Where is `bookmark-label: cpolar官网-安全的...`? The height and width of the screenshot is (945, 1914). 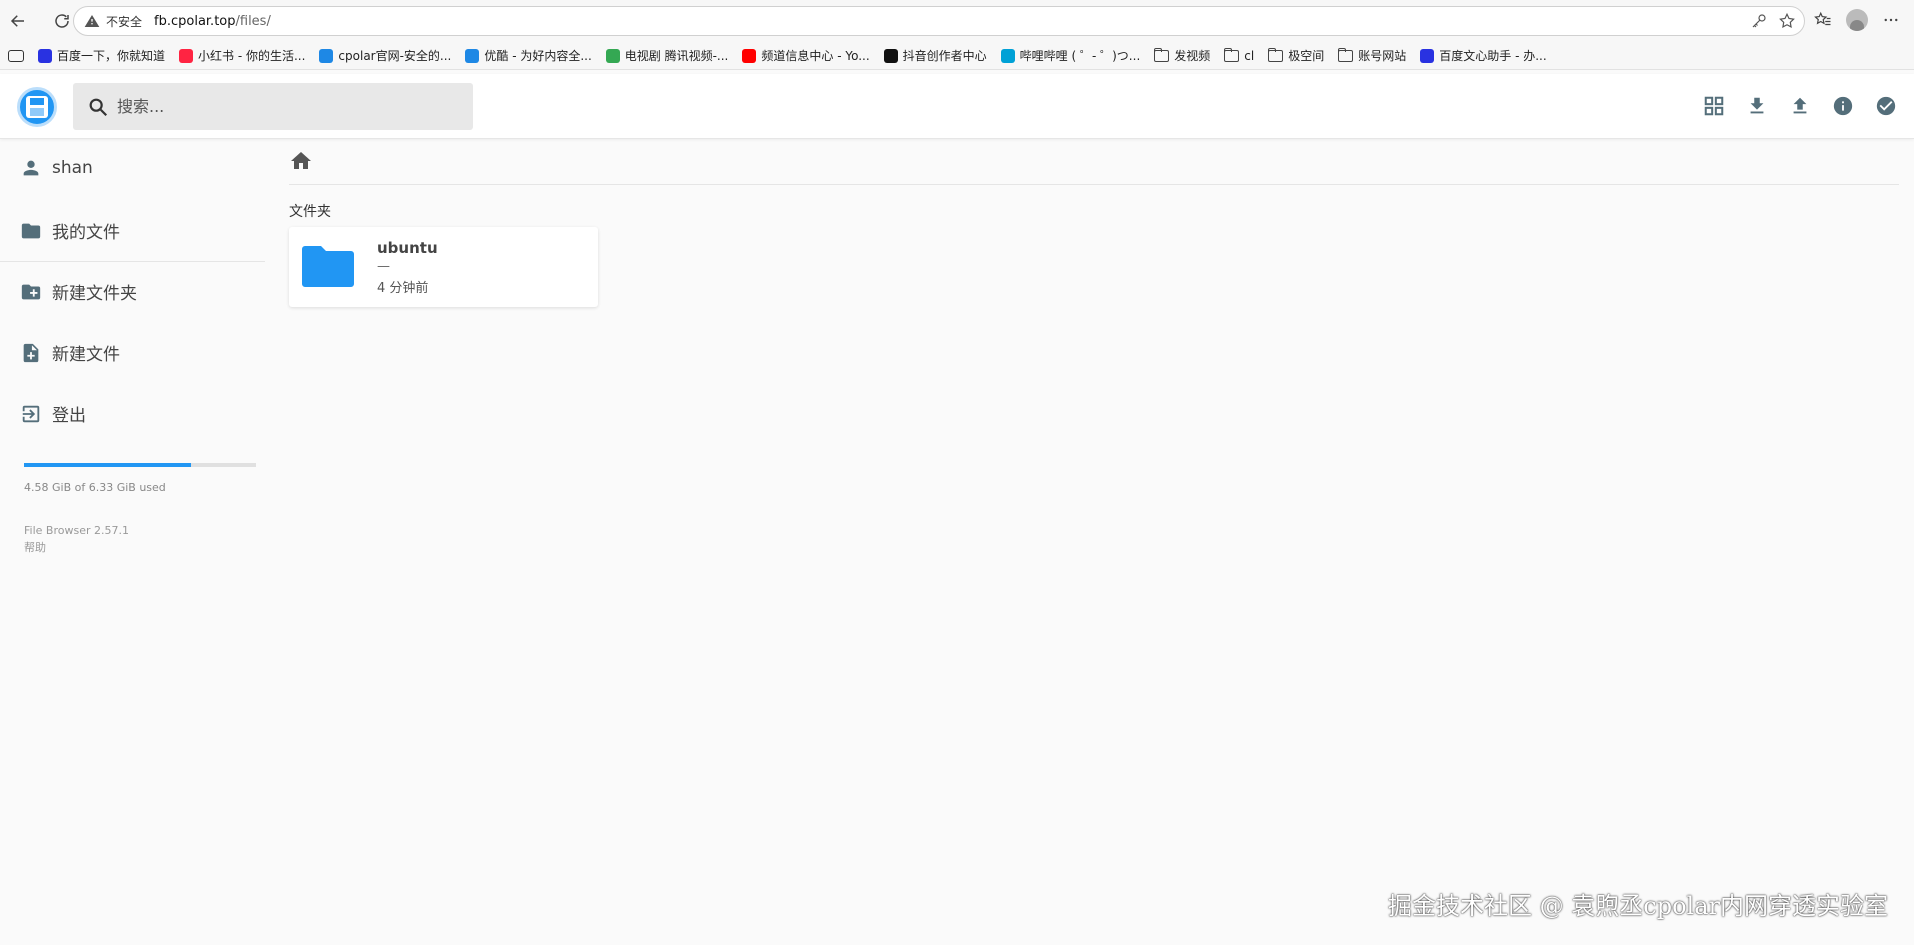
bookmark-label: cpolar官网-安全的... is located at coordinates (395, 56).